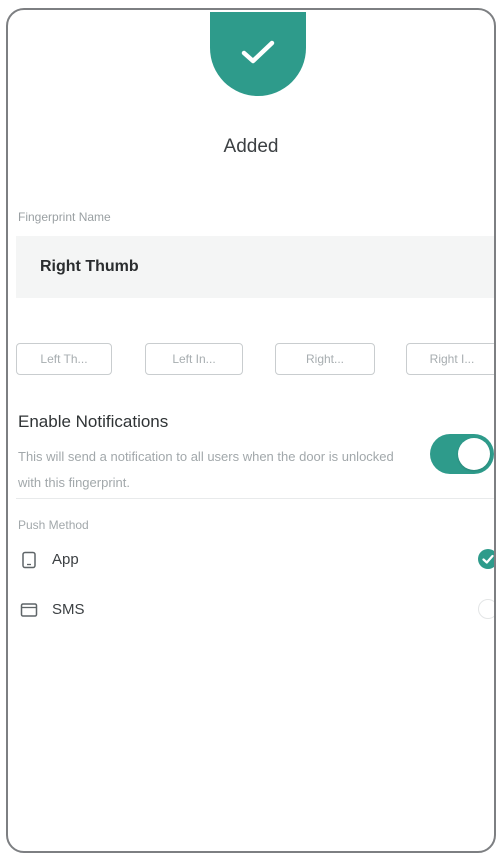 This screenshot has width=501, height=857. What do you see at coordinates (251, 146) in the screenshot?
I see `status-text: Added` at bounding box center [251, 146].